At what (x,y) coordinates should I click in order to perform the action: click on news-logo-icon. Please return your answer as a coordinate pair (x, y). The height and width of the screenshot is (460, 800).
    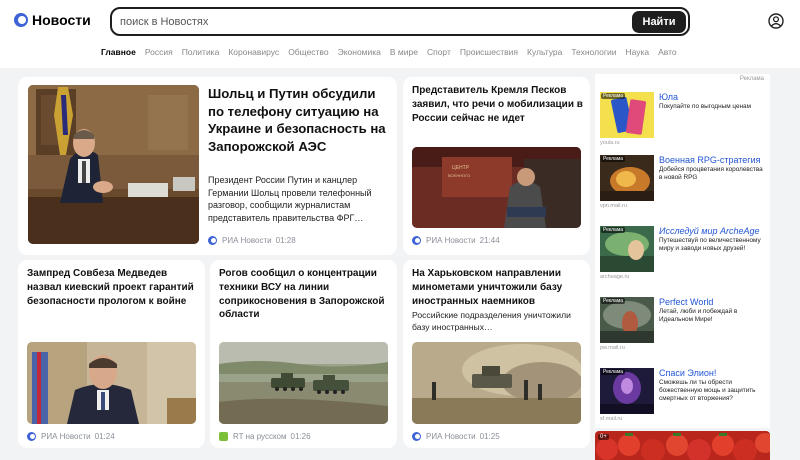
    Looking at the image, I should click on (21, 20).